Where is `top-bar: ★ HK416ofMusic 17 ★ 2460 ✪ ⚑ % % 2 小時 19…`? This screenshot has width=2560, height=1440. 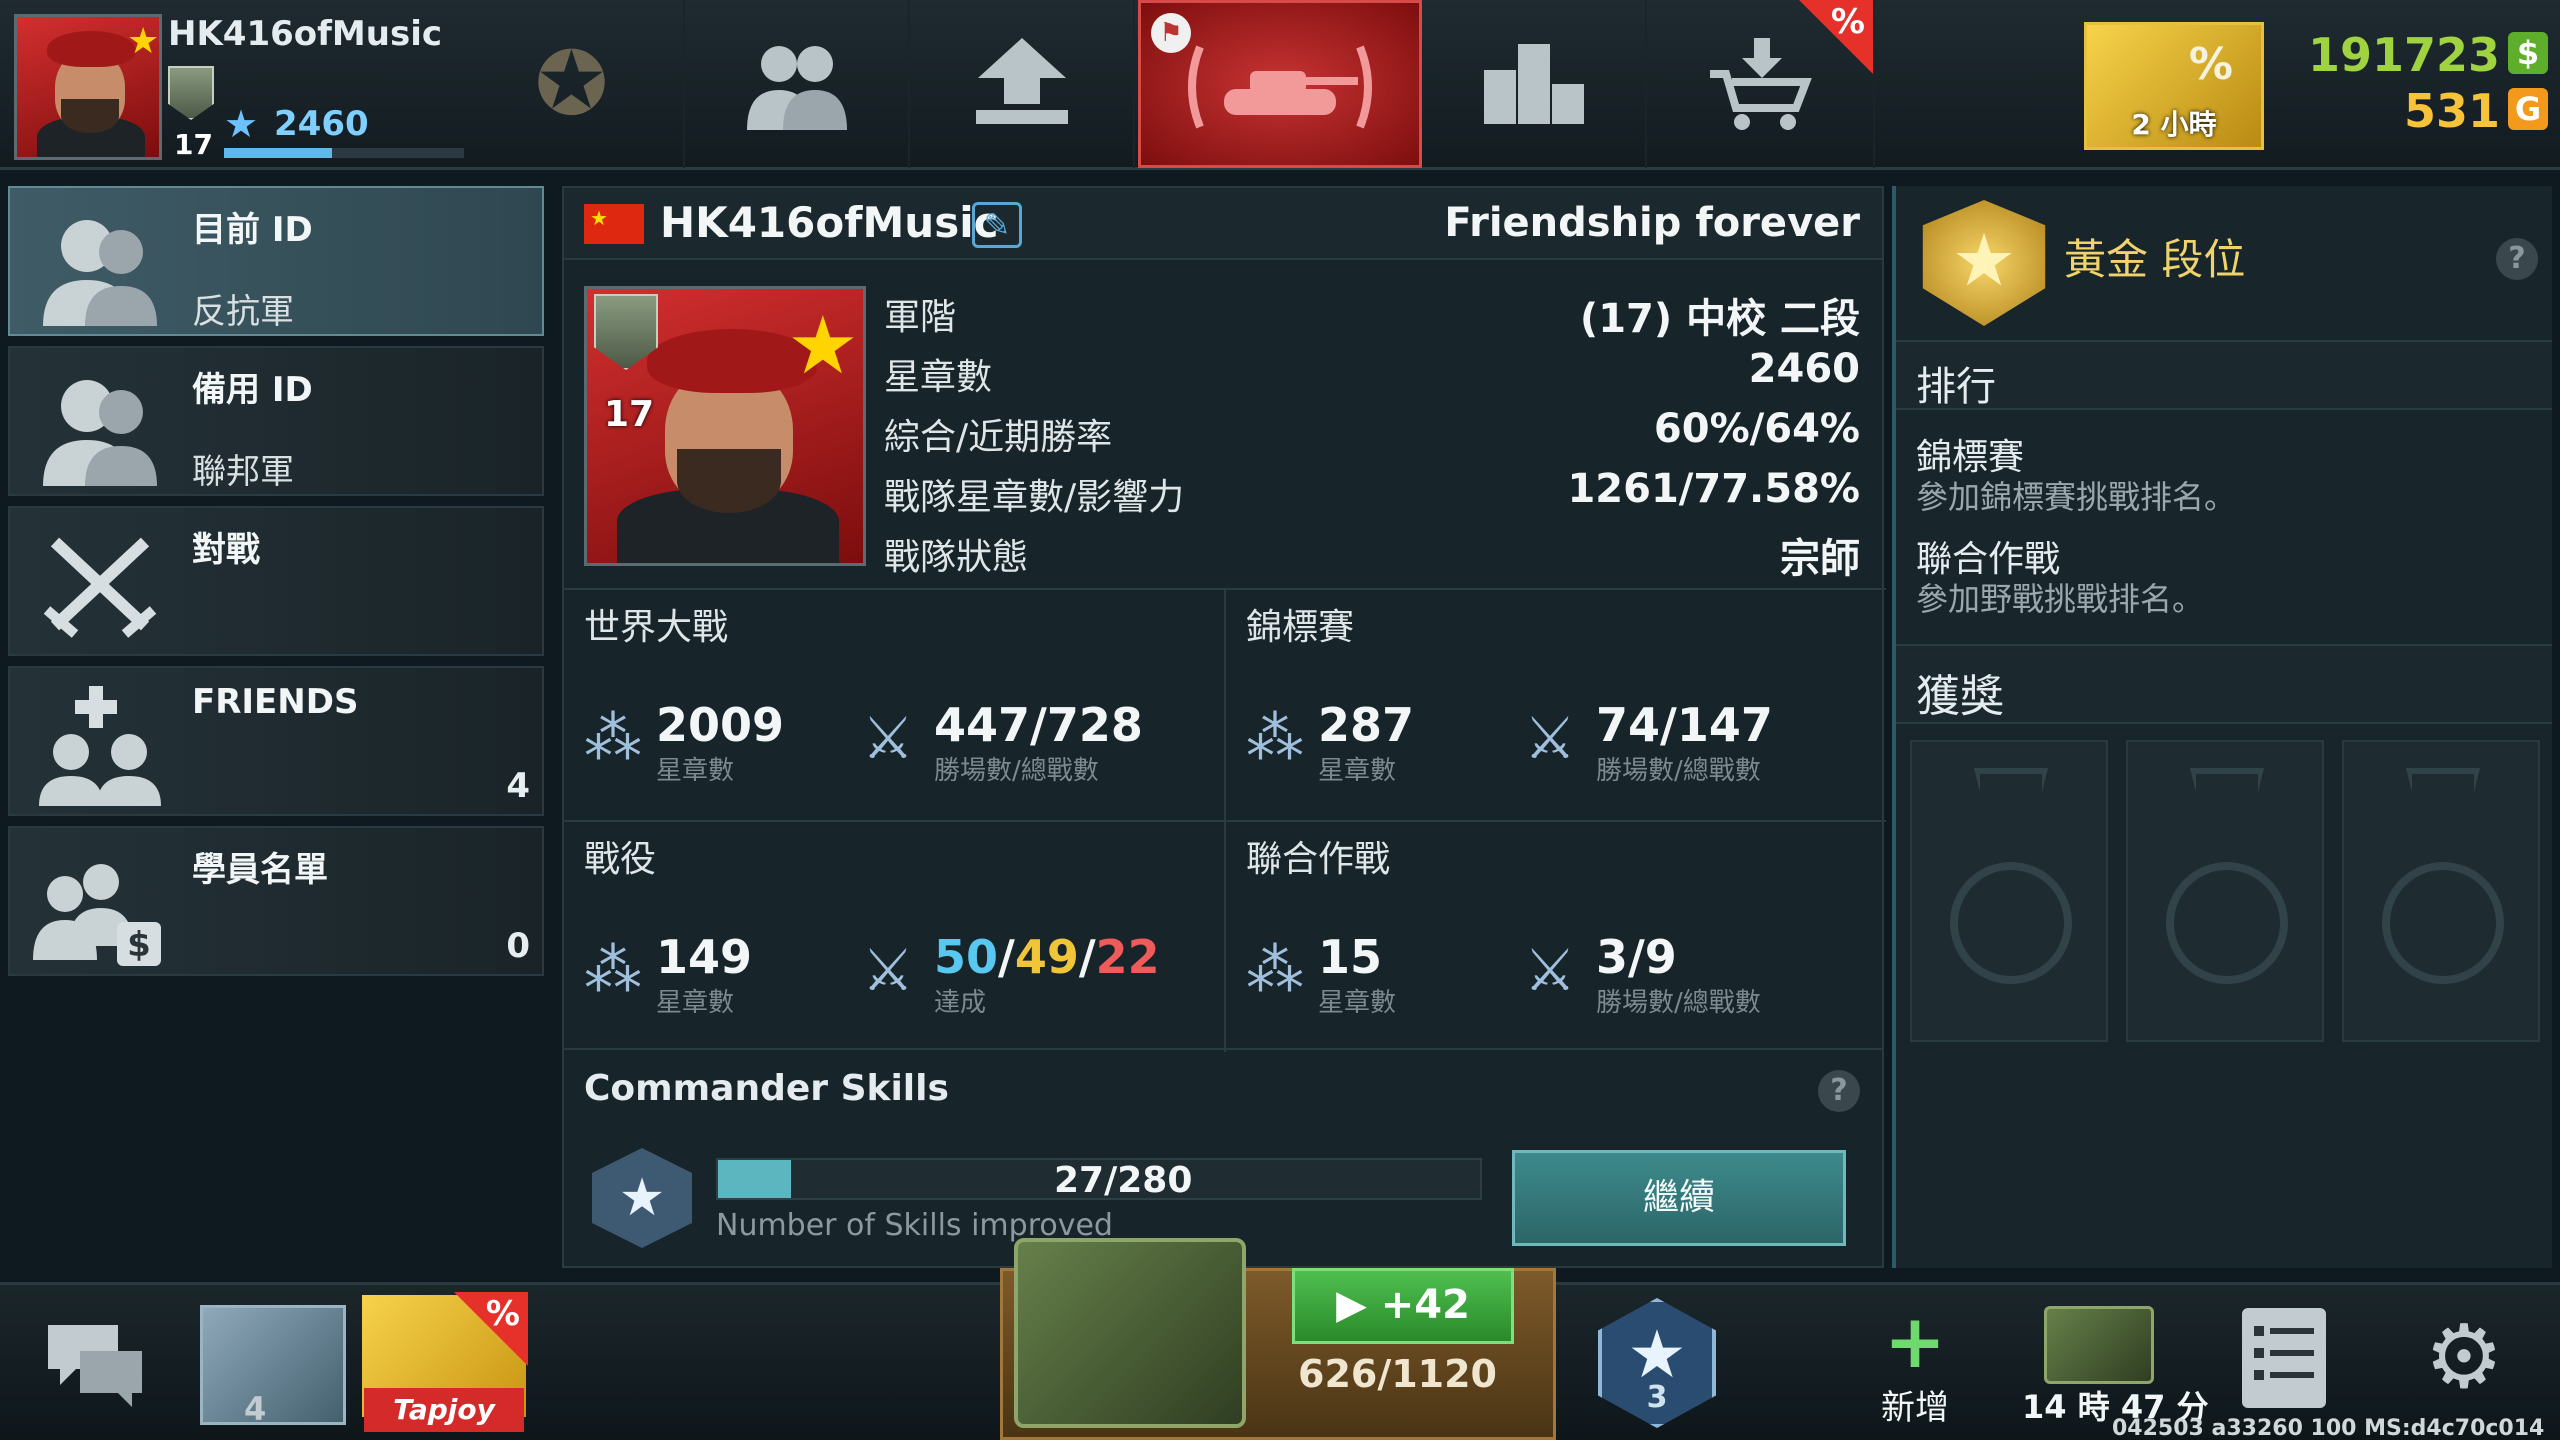 top-bar: ★ HK416ofMusic 17 ★ 2460 ✪ ⚑ % % 2 小時 19… is located at coordinates (1280, 85).